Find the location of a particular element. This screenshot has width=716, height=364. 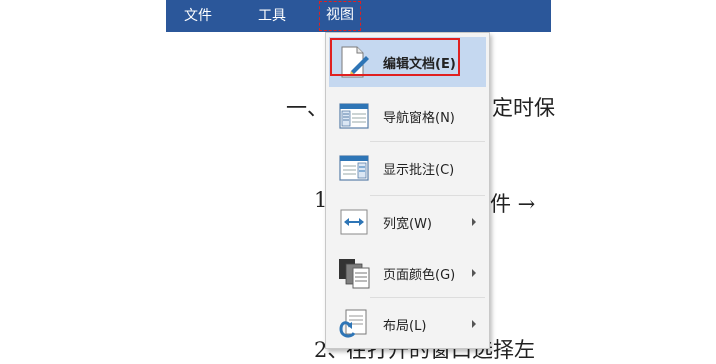

navigation-pane-icon is located at coordinates (354, 116).